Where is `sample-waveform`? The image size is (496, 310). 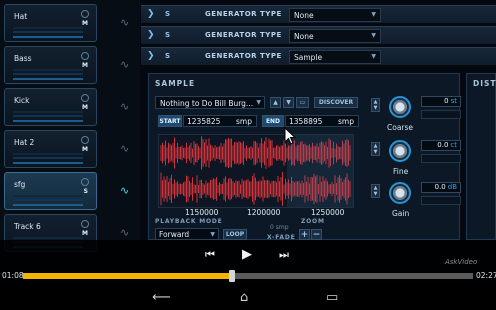
sample-waveform is located at coordinates (256, 171).